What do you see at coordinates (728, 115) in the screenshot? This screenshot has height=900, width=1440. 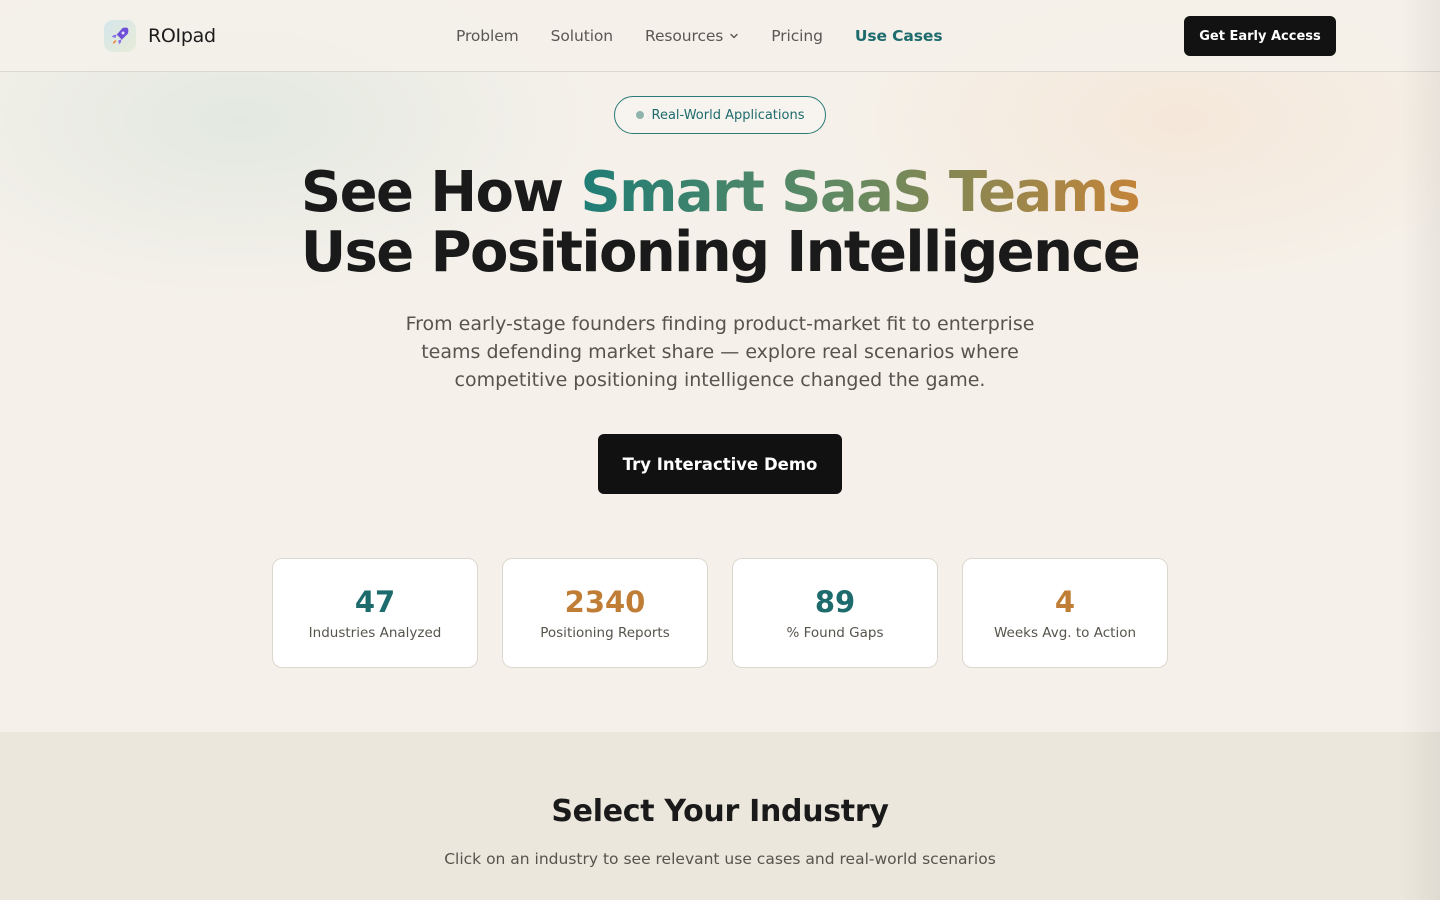 I see `badge-label: Real-World Applications` at bounding box center [728, 115].